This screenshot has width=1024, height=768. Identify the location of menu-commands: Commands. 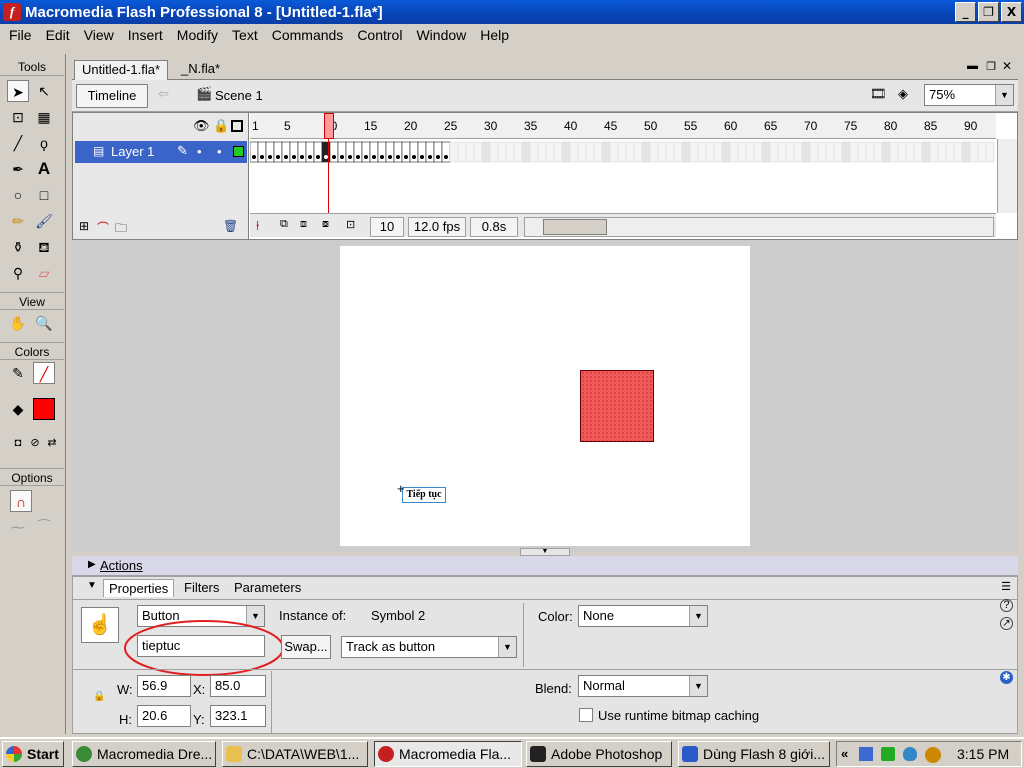
(308, 35).